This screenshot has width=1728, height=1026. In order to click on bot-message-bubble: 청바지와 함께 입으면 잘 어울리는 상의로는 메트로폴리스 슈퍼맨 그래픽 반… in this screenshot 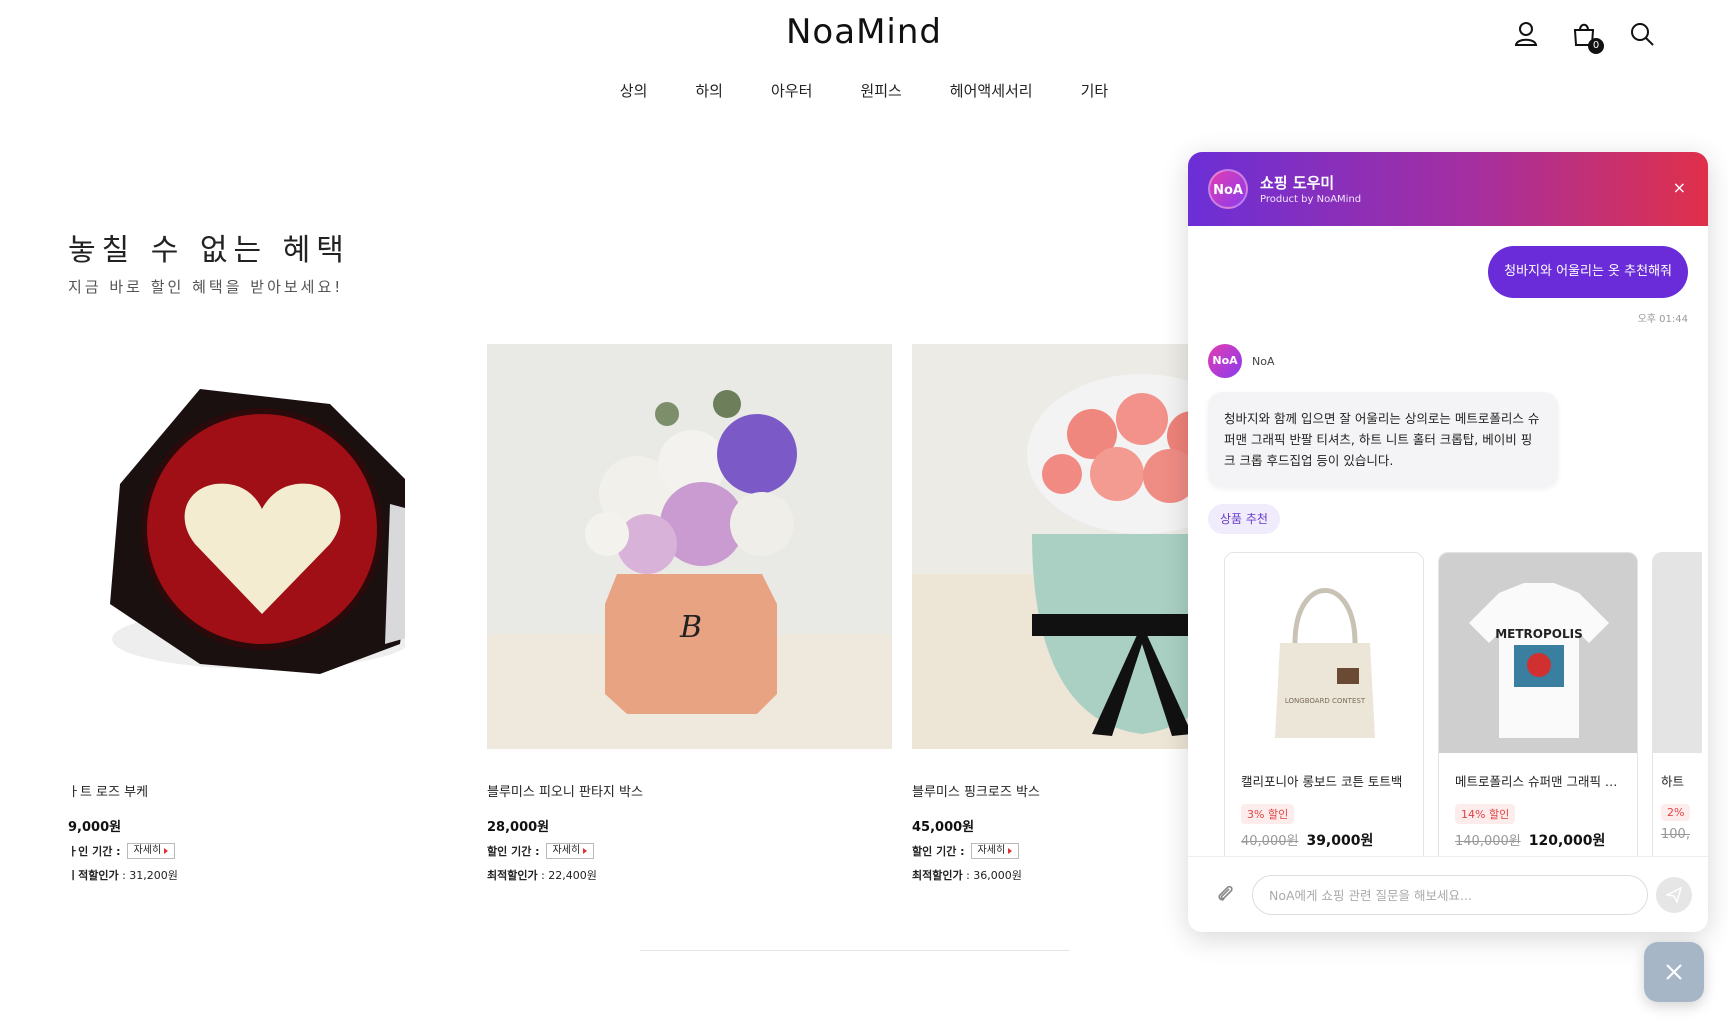, I will do `click(1383, 439)`.